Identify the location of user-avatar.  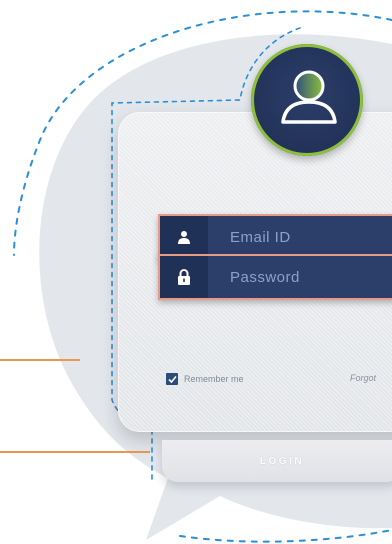
(307, 100).